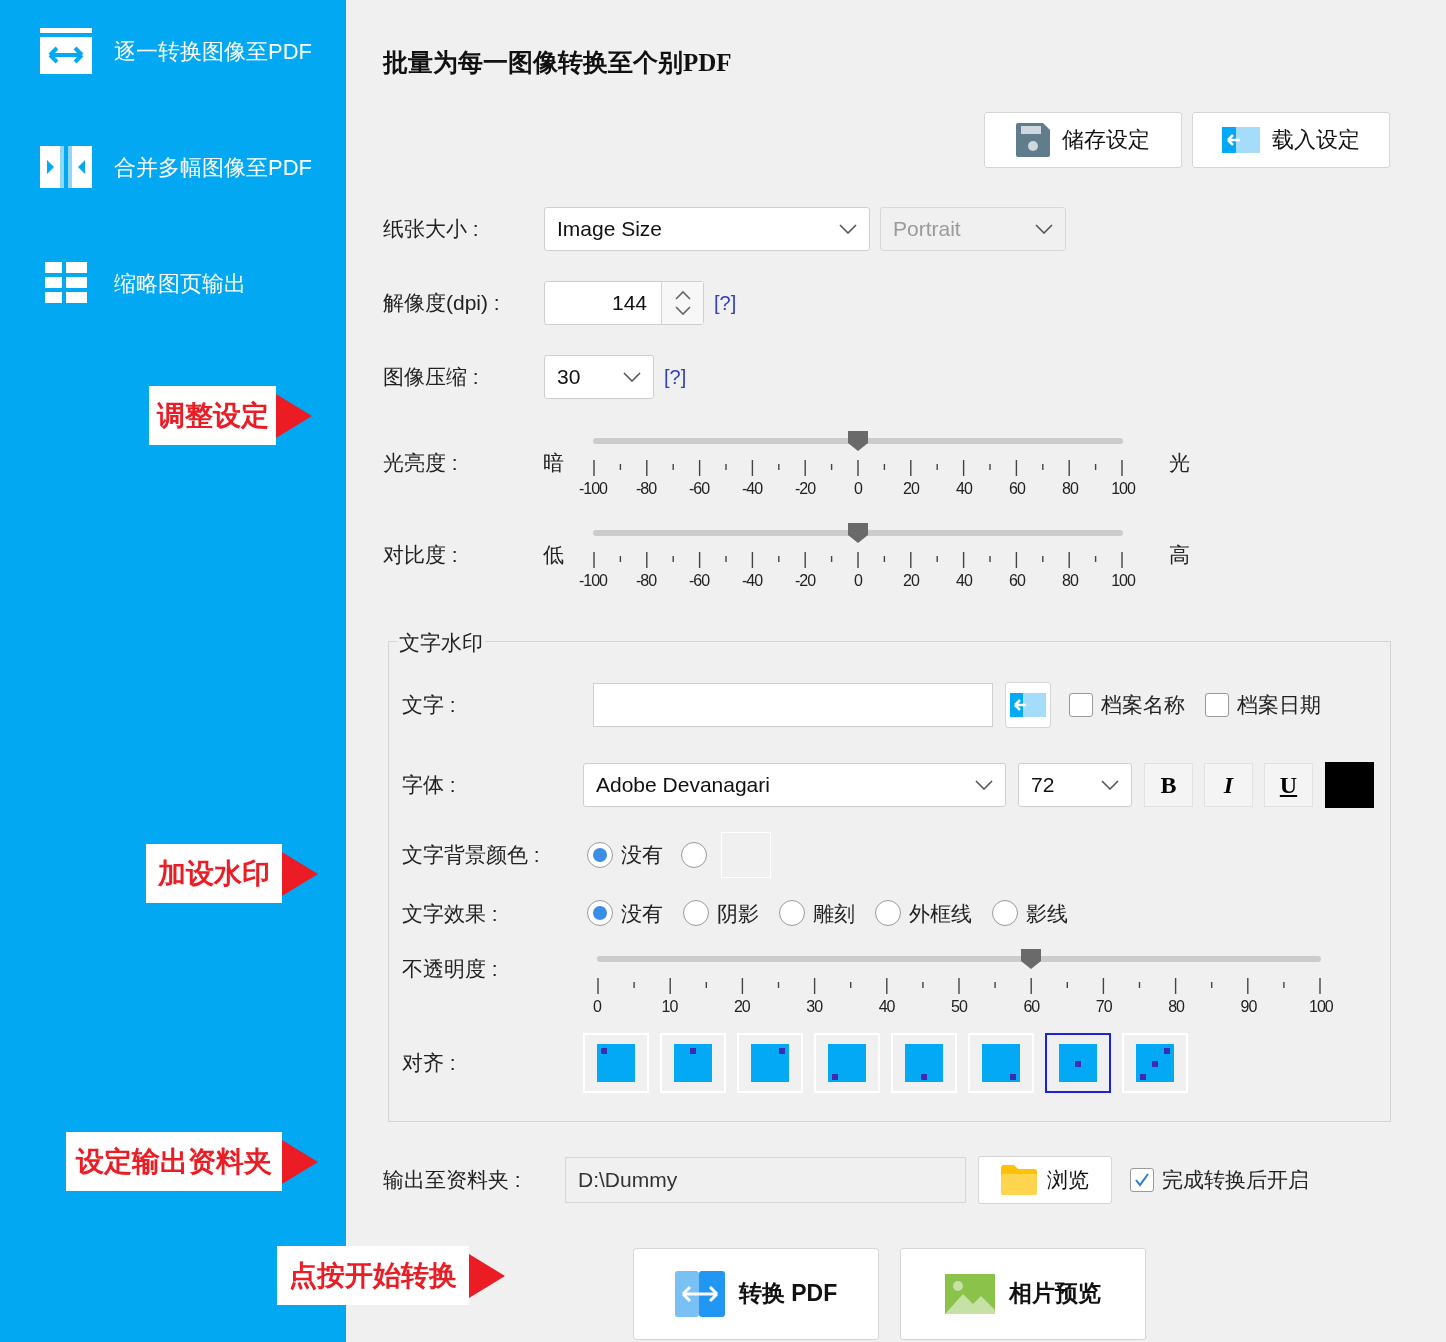  Describe the element at coordinates (756, 1293) in the screenshot. I see `action-button: 转换 PDF` at that location.